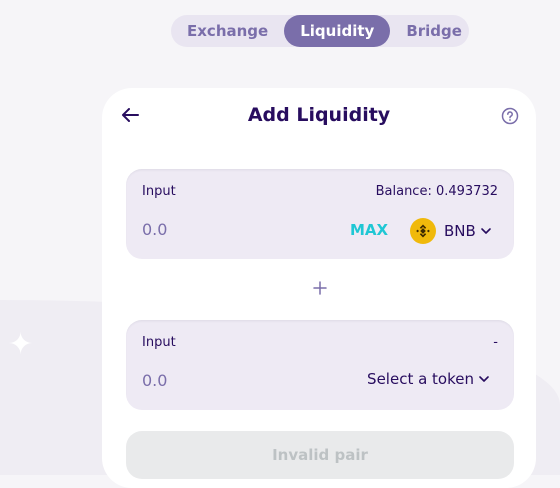 The image size is (560, 488). Describe the element at coordinates (320, 455) in the screenshot. I see `invalid-pair-button: Invalid pair` at that location.